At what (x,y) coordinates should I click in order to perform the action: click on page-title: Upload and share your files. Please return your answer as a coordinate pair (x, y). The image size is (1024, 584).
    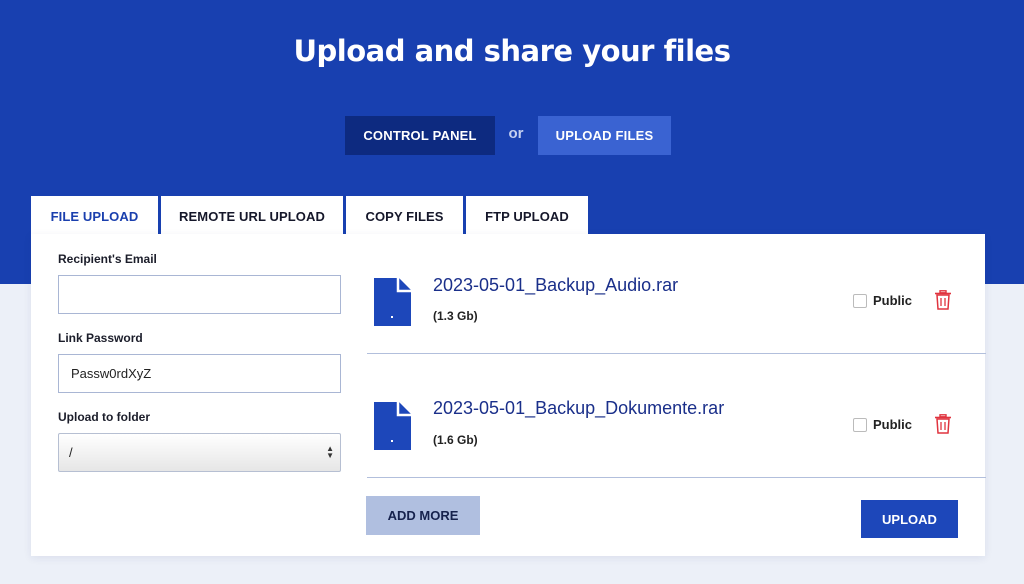
    Looking at the image, I should click on (512, 51).